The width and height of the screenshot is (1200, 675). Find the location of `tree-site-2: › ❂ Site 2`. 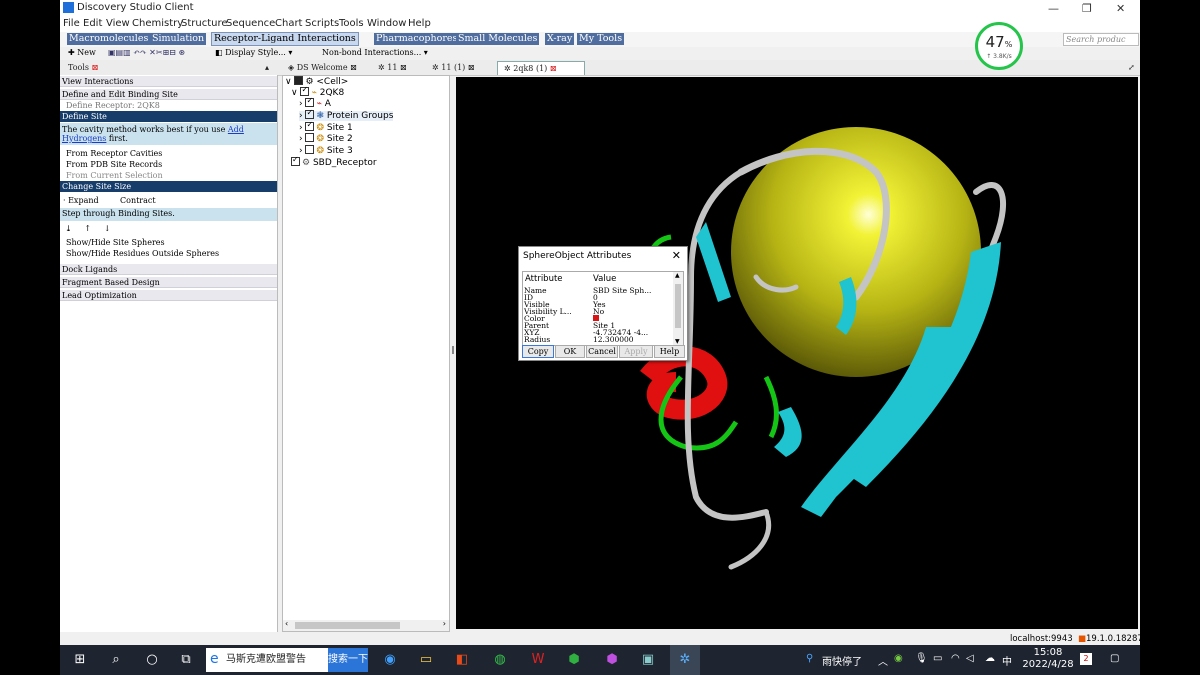

tree-site-2: › ❂ Site 2 is located at coordinates (326, 138).